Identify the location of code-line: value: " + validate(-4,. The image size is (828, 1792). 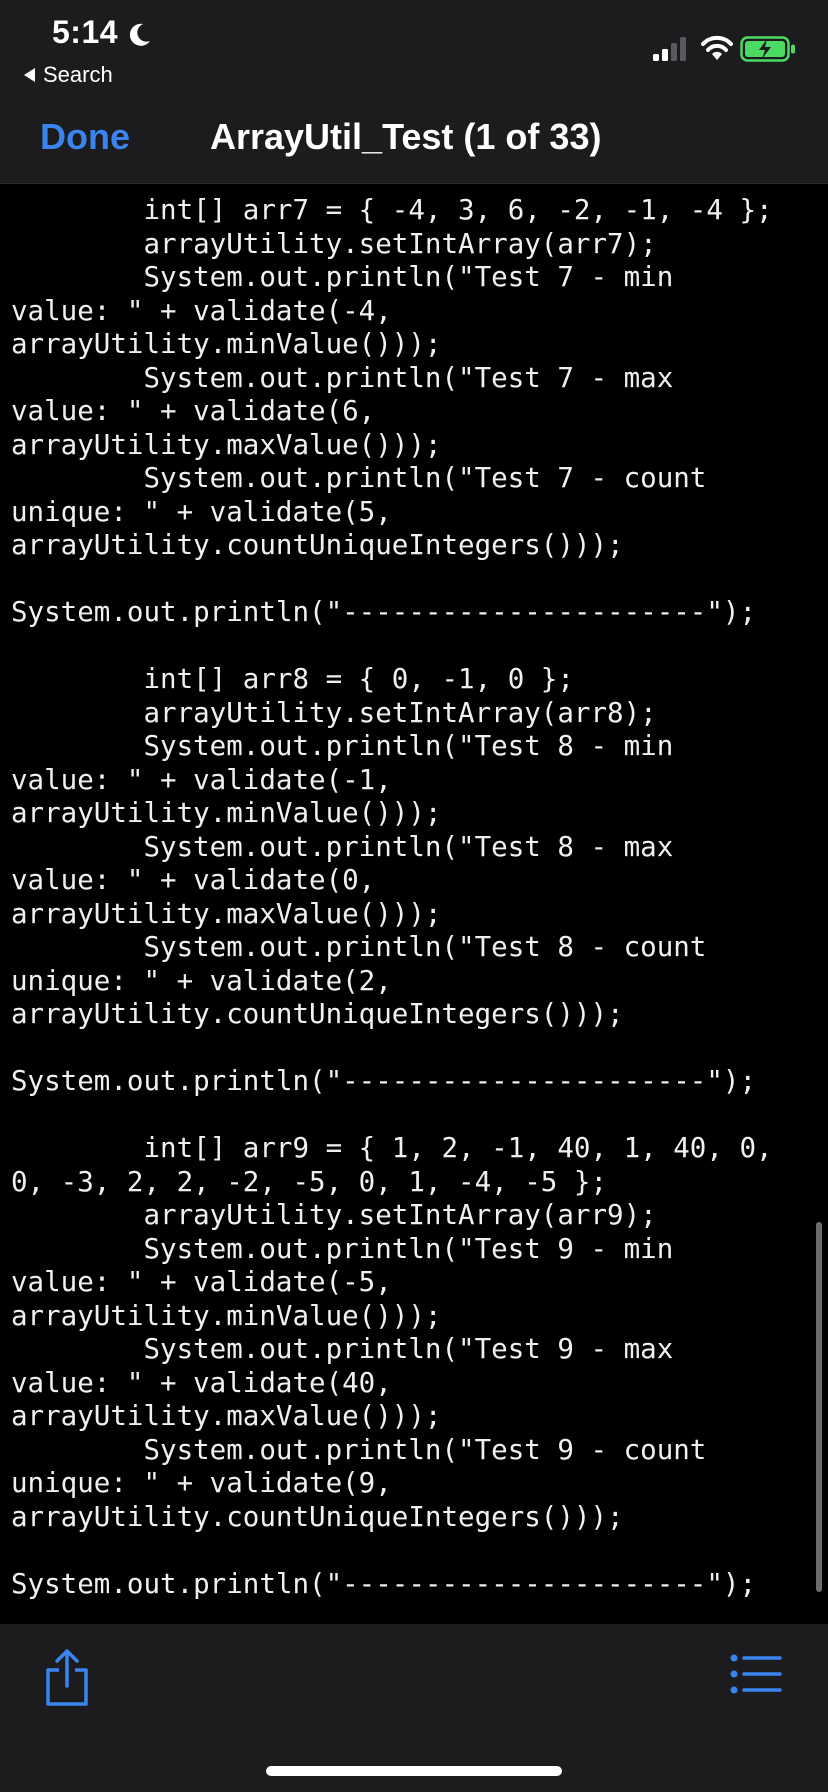
(201, 310).